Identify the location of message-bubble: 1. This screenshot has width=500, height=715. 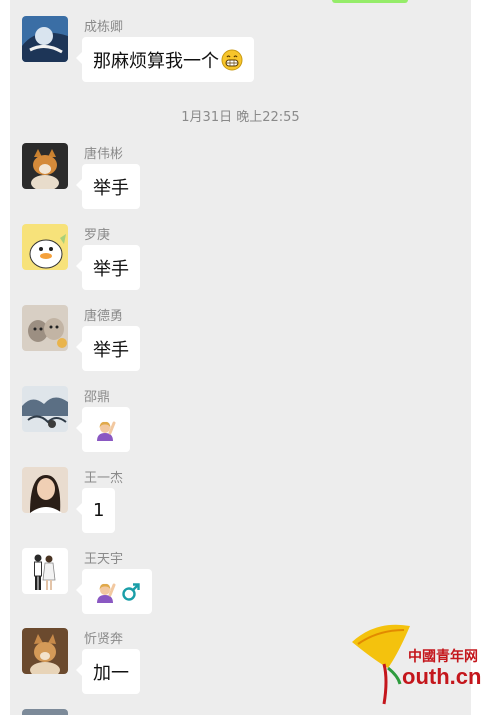
(95, 510).